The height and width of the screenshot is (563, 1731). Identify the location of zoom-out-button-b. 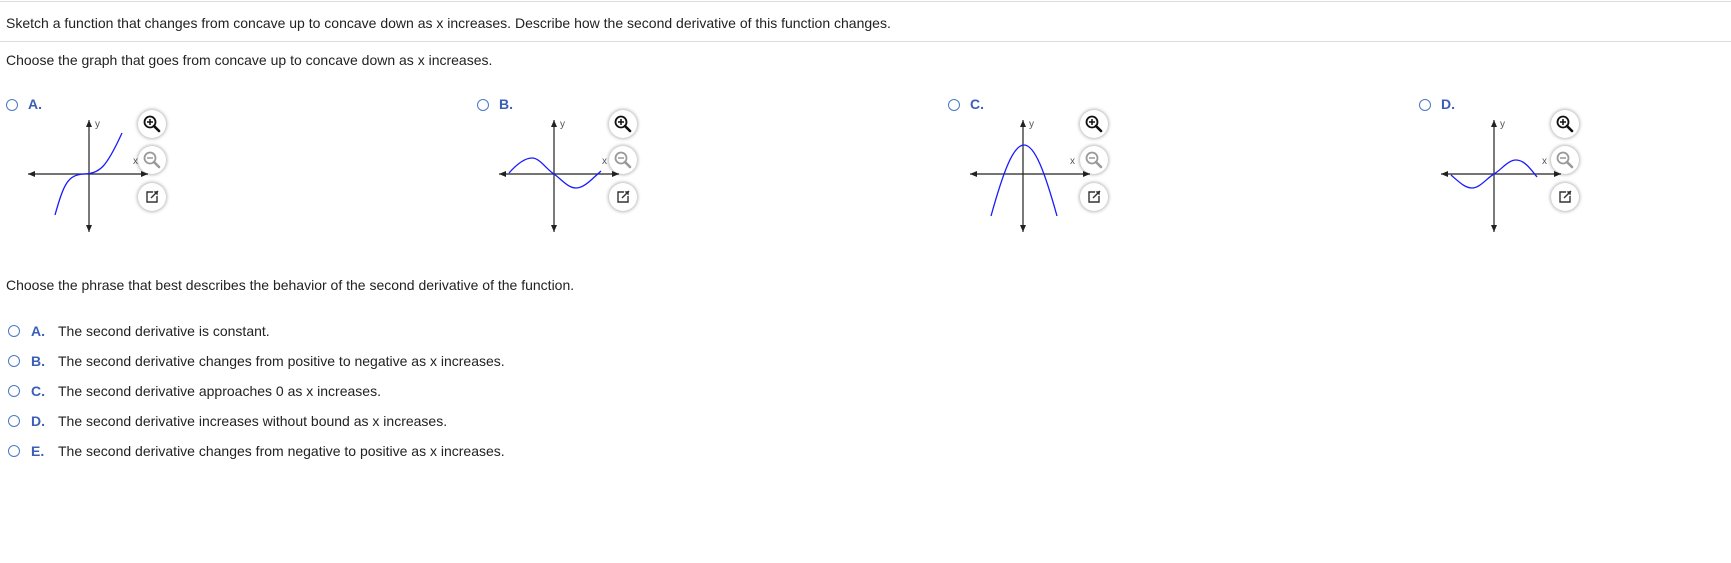
(623, 160).